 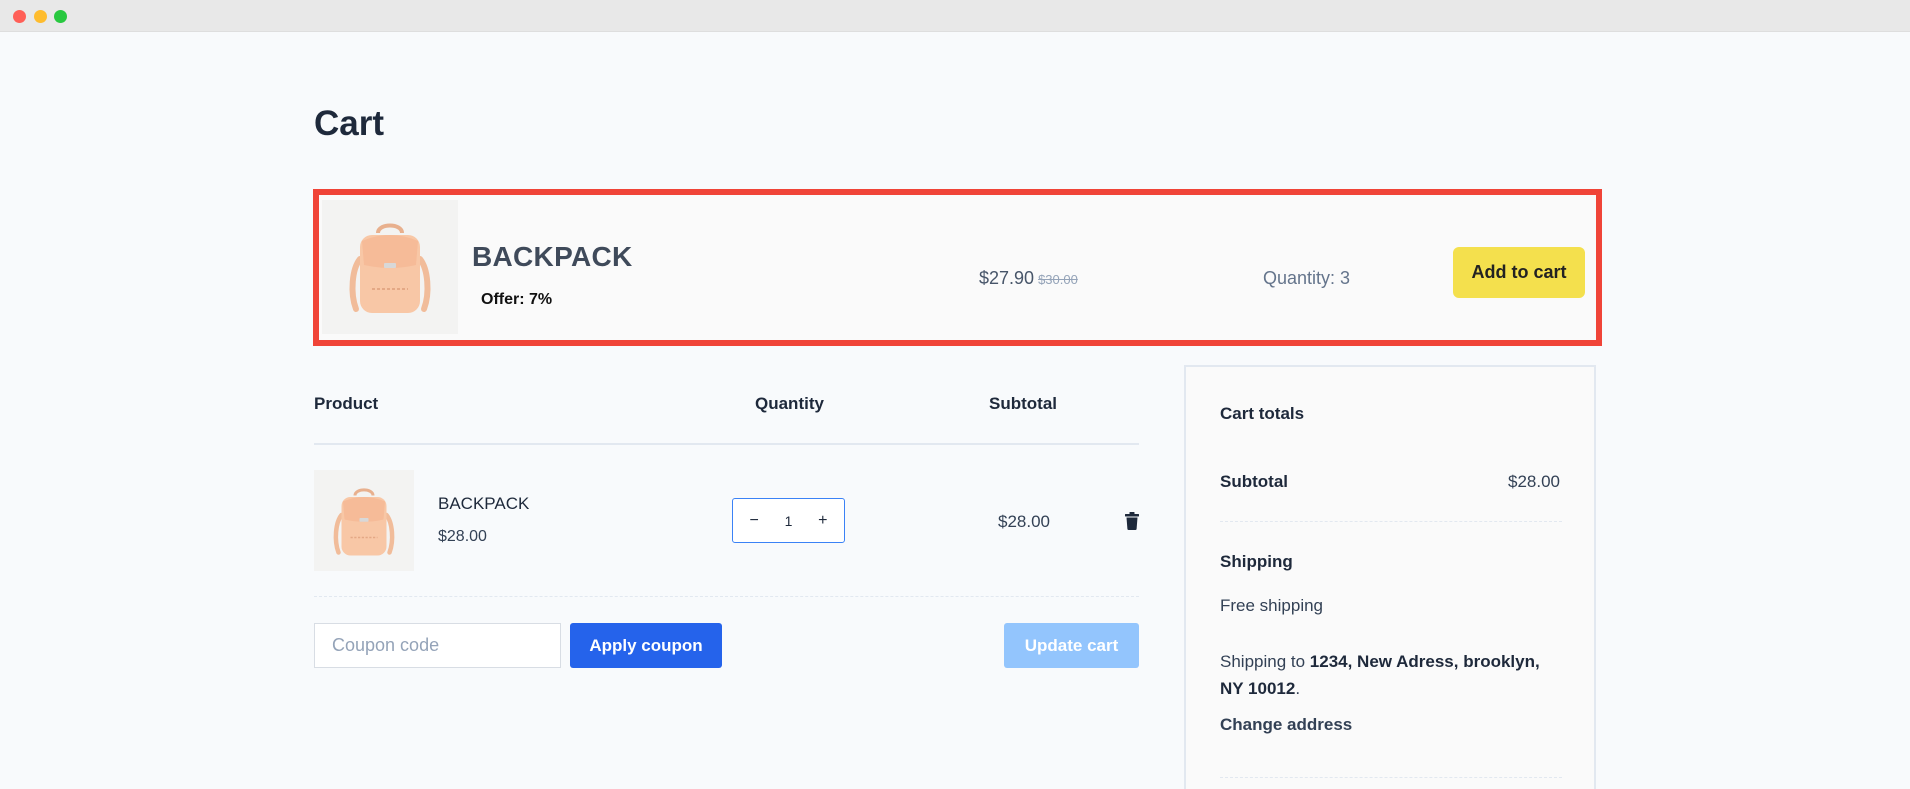 I want to click on promo-product-image, so click(x=390, y=267).